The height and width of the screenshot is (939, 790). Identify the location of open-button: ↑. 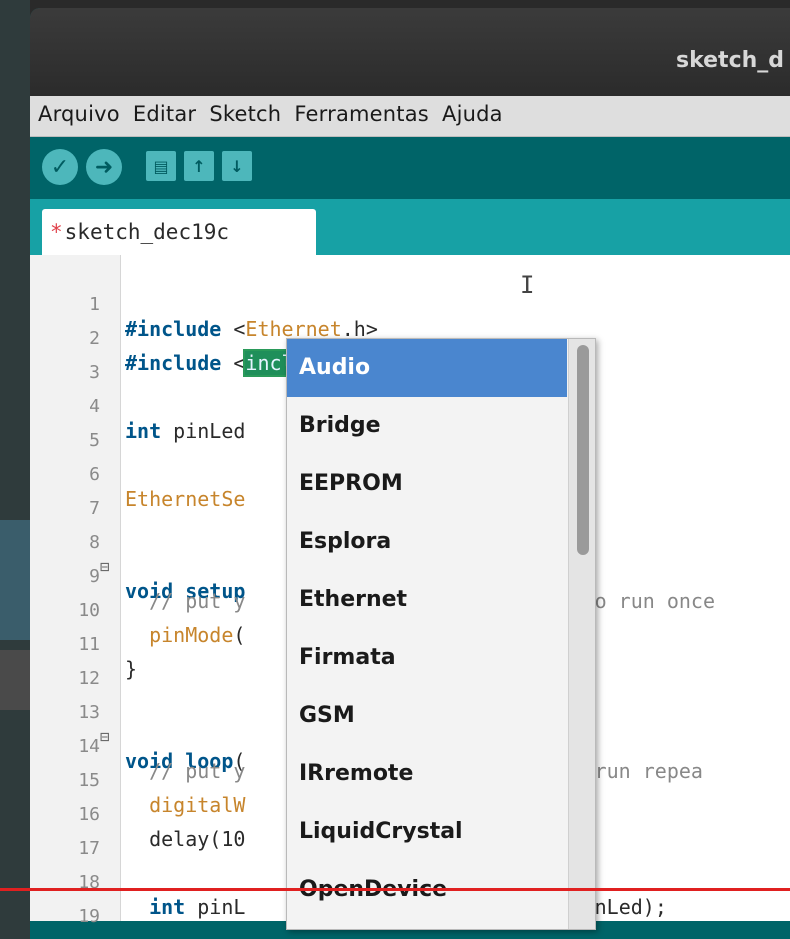
(199, 166).